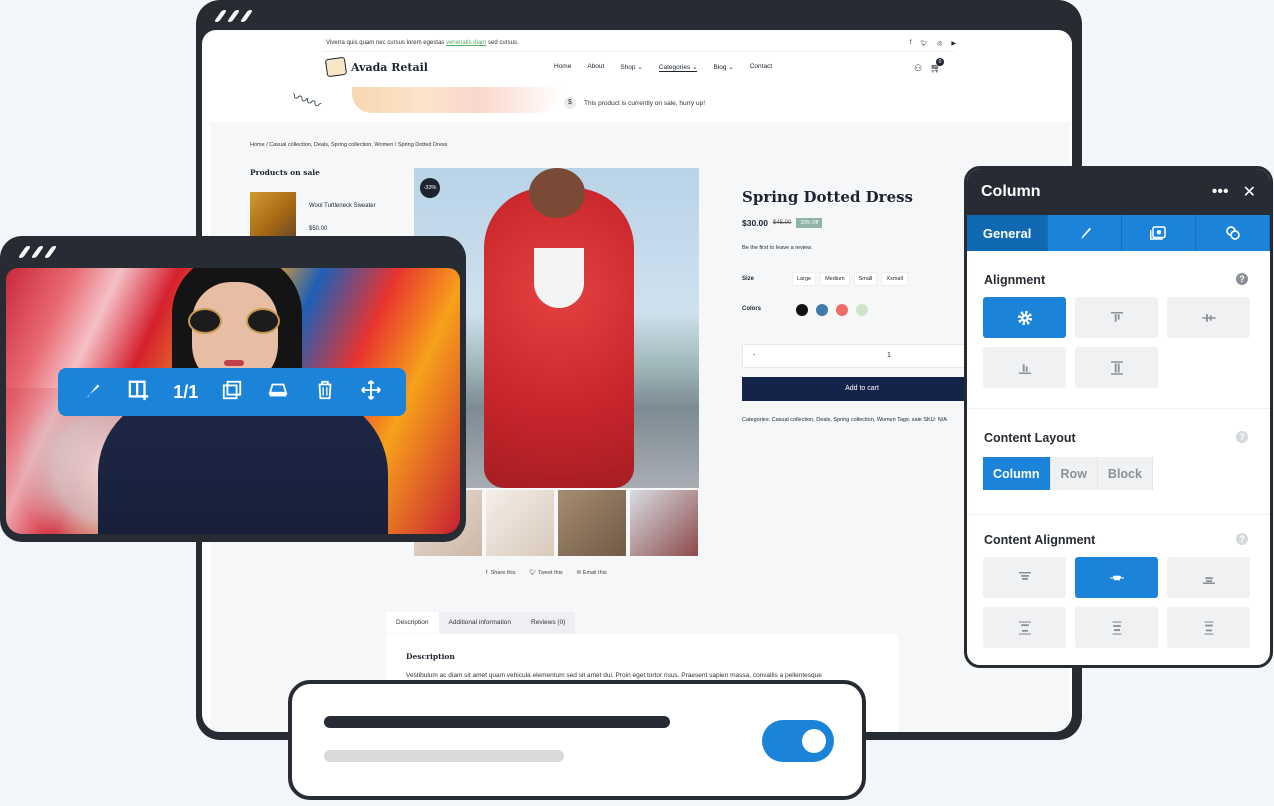  What do you see at coordinates (344, 206) in the screenshot?
I see `sidebar-product-name: Wool Turtleneck Sweater` at bounding box center [344, 206].